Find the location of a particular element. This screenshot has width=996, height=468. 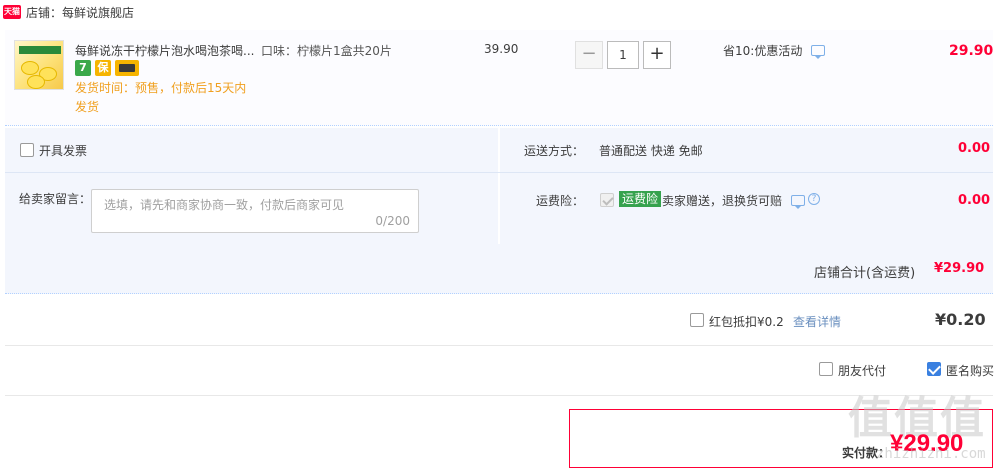

friend-pay-label: 朋友代付 is located at coordinates (862, 371).